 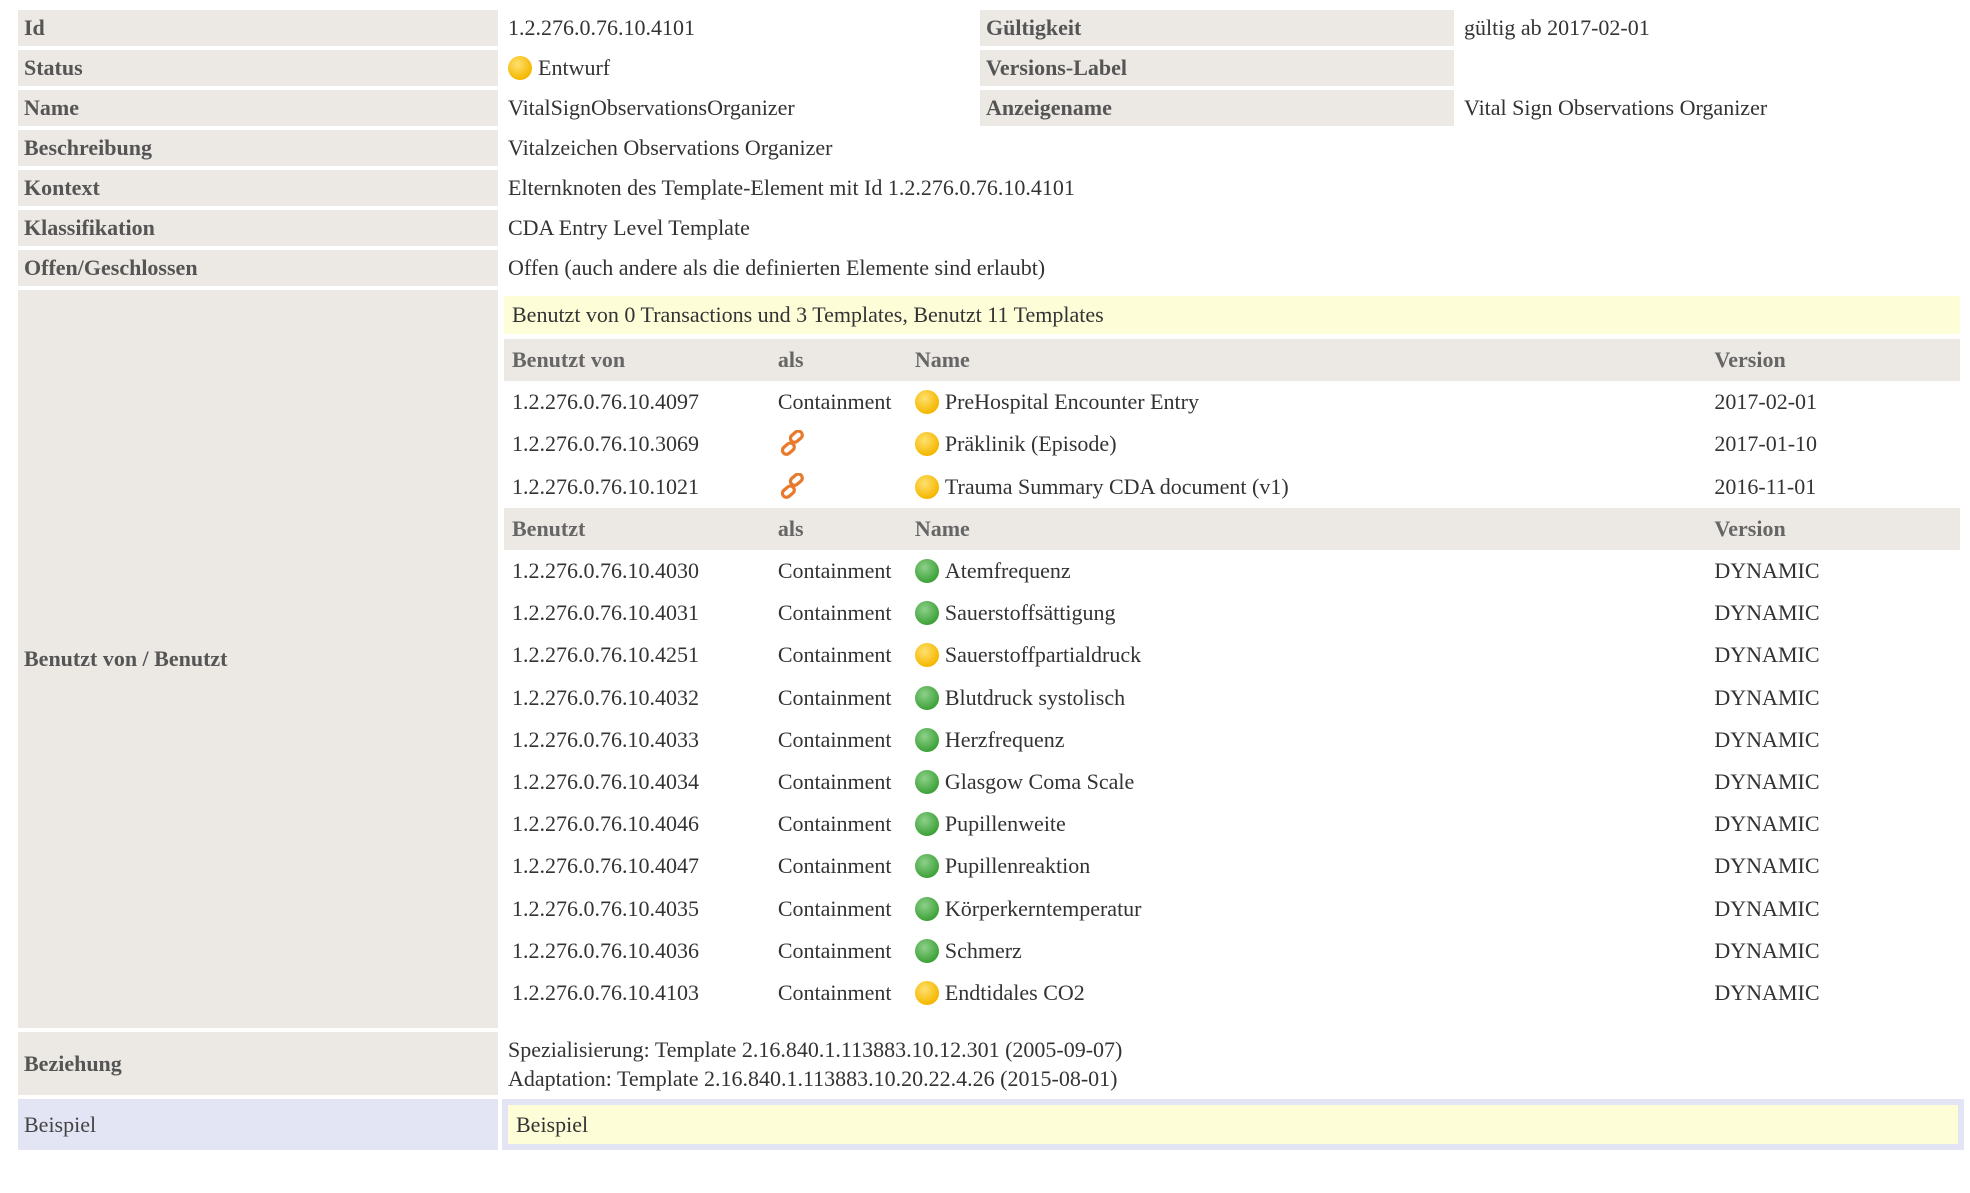 I want to click on template-name-cell: Sauerstoffpartialdruck, so click(x=1307, y=655).